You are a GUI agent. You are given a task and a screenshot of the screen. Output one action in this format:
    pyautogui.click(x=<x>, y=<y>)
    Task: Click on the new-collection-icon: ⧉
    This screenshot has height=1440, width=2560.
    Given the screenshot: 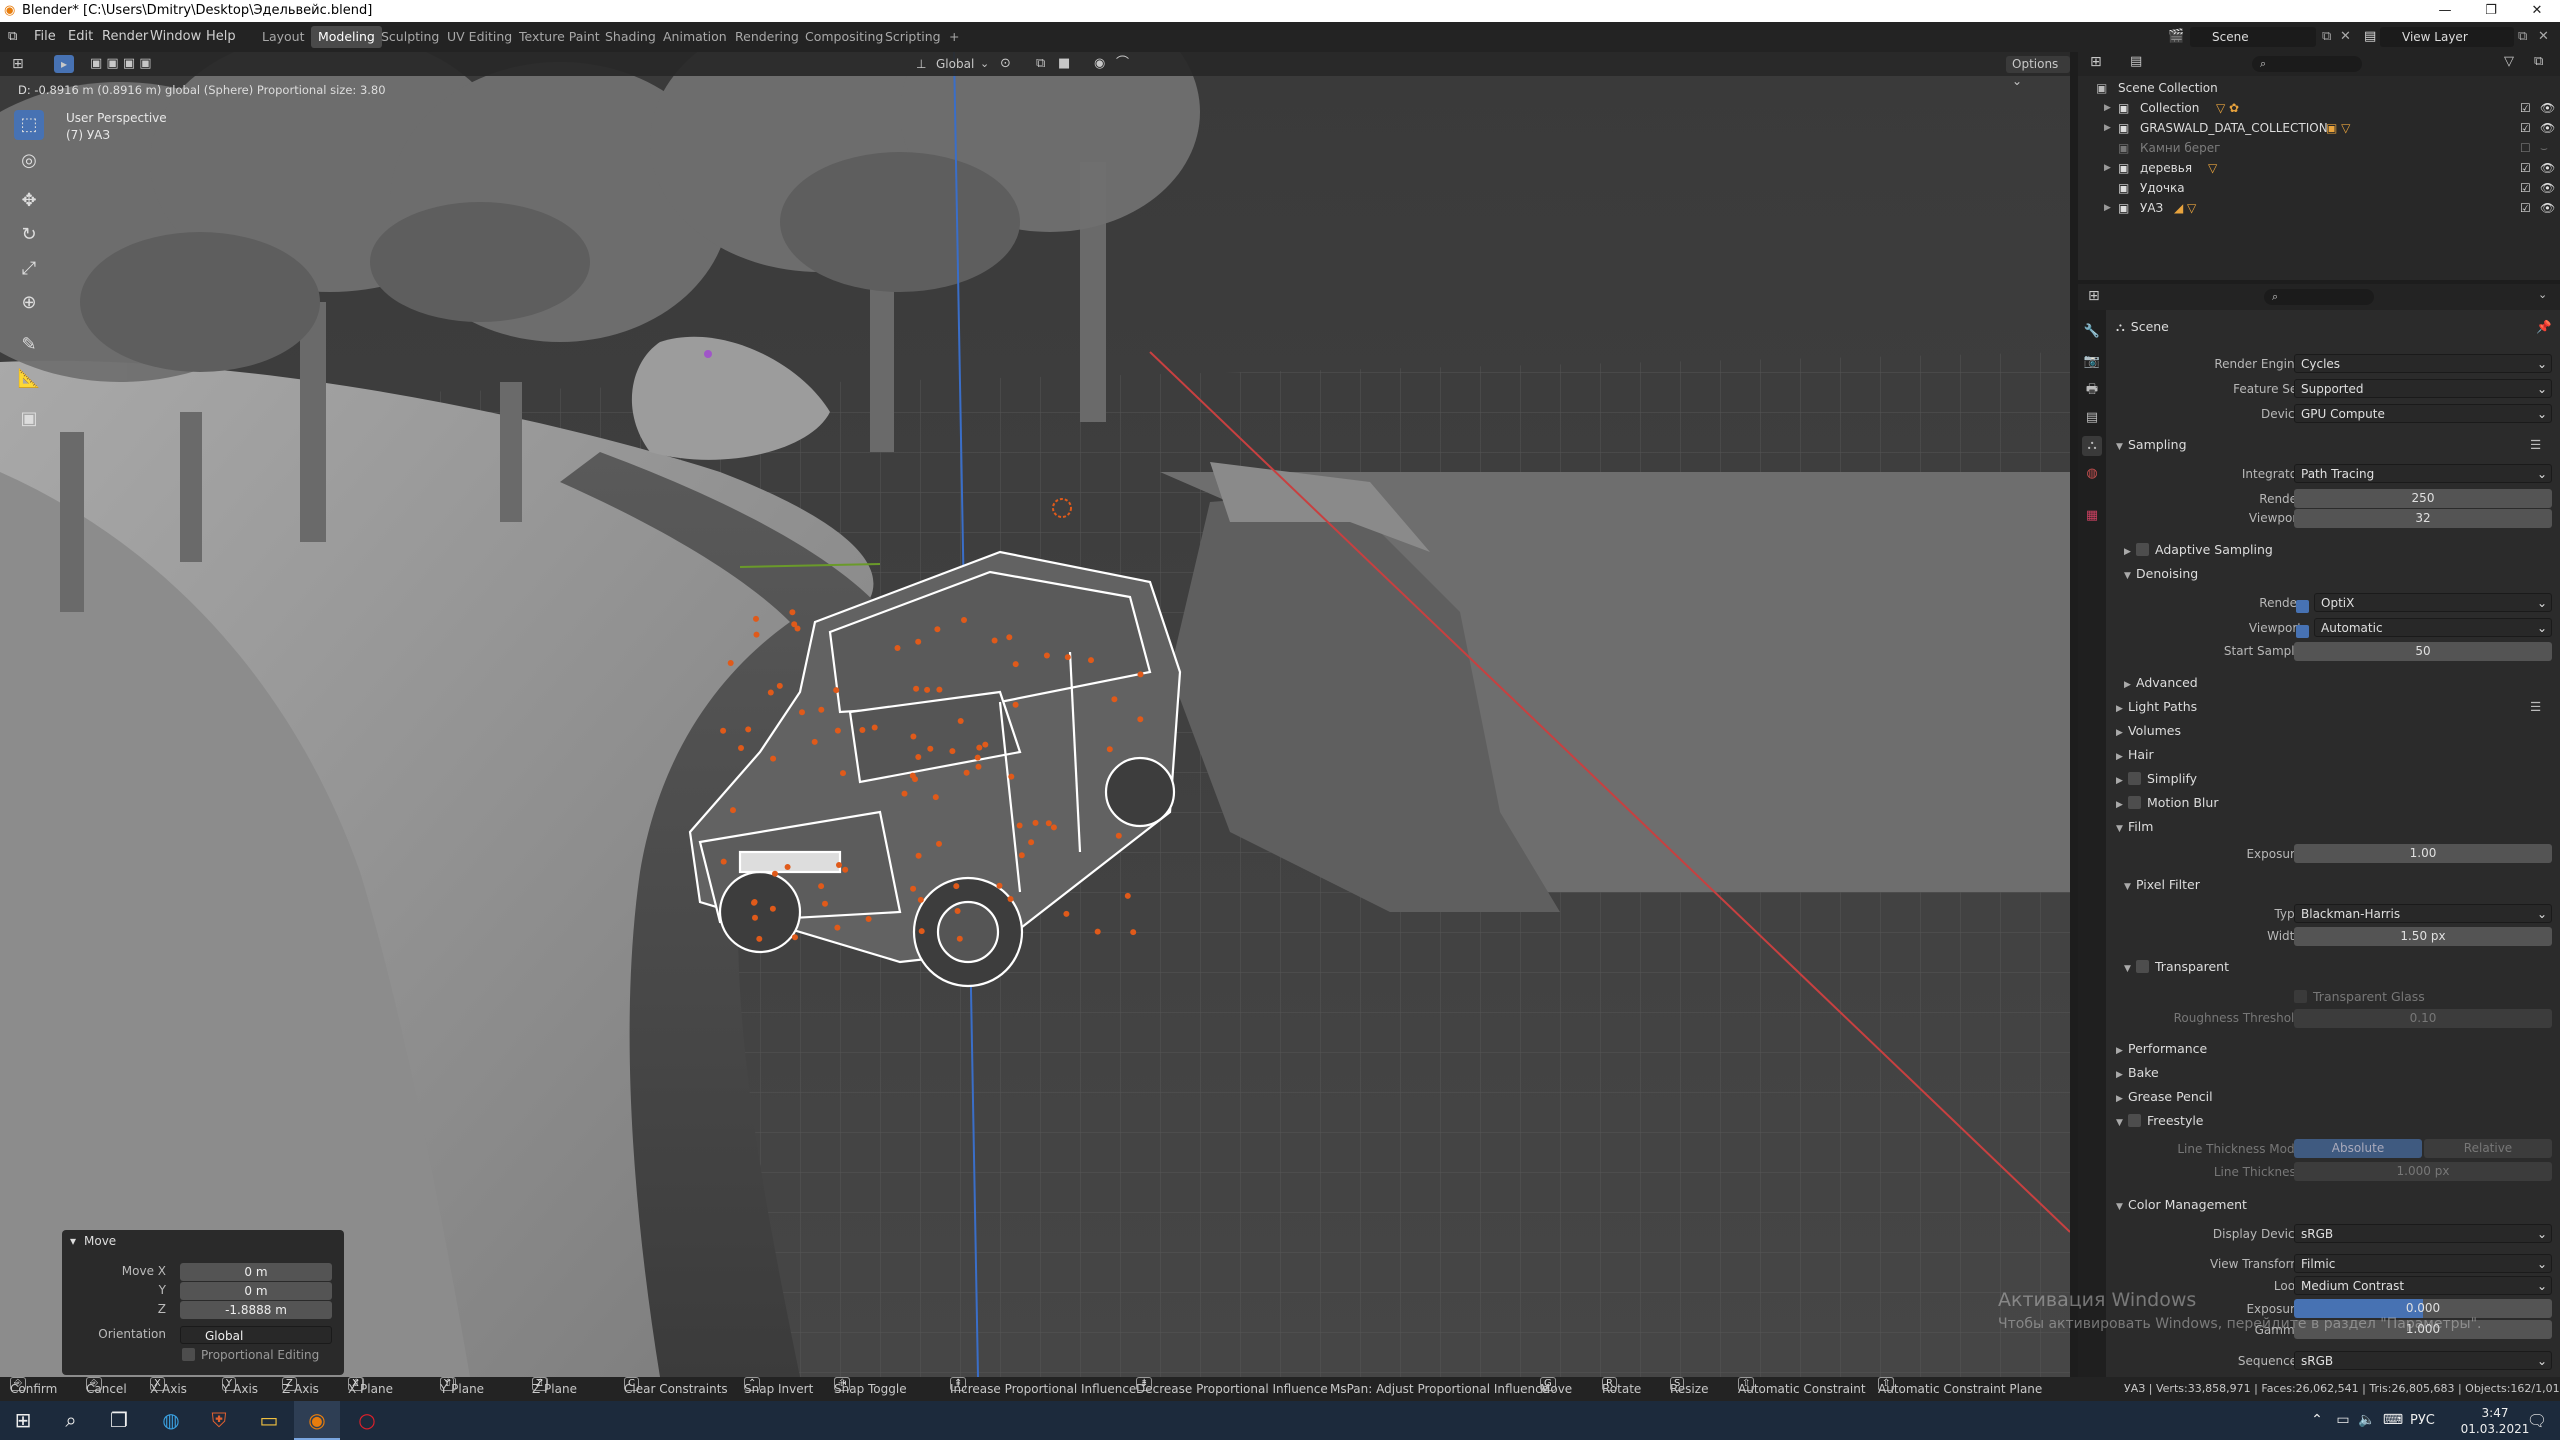 What is the action you would take?
    pyautogui.click(x=2538, y=61)
    